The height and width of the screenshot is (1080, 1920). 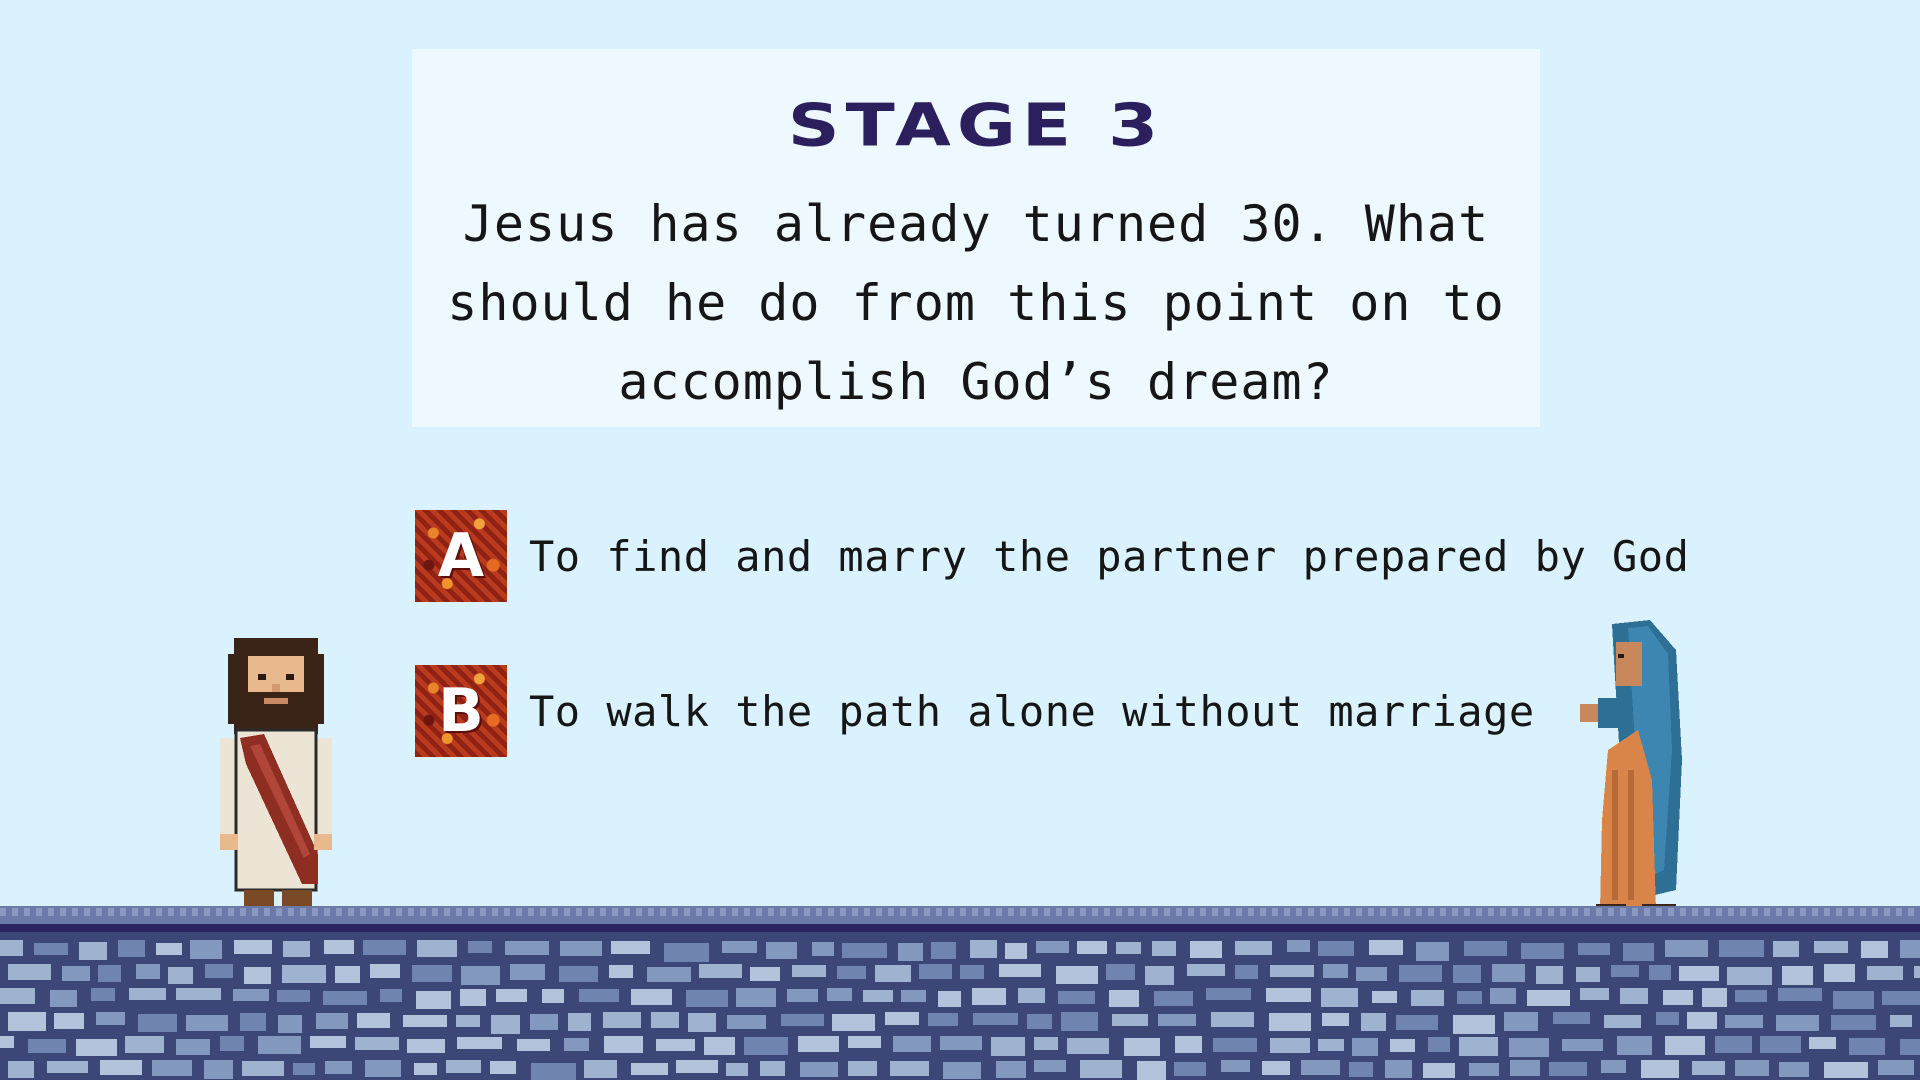 I want to click on answer-b-badge: B, so click(x=461, y=711).